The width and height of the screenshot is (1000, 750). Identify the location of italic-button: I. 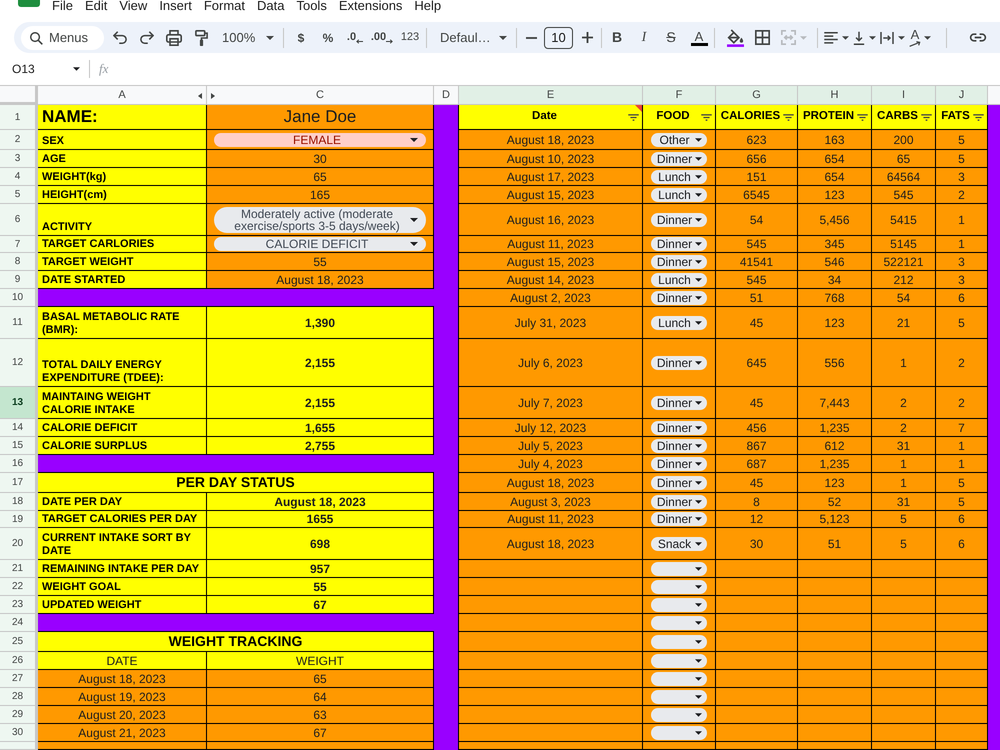
(644, 38).